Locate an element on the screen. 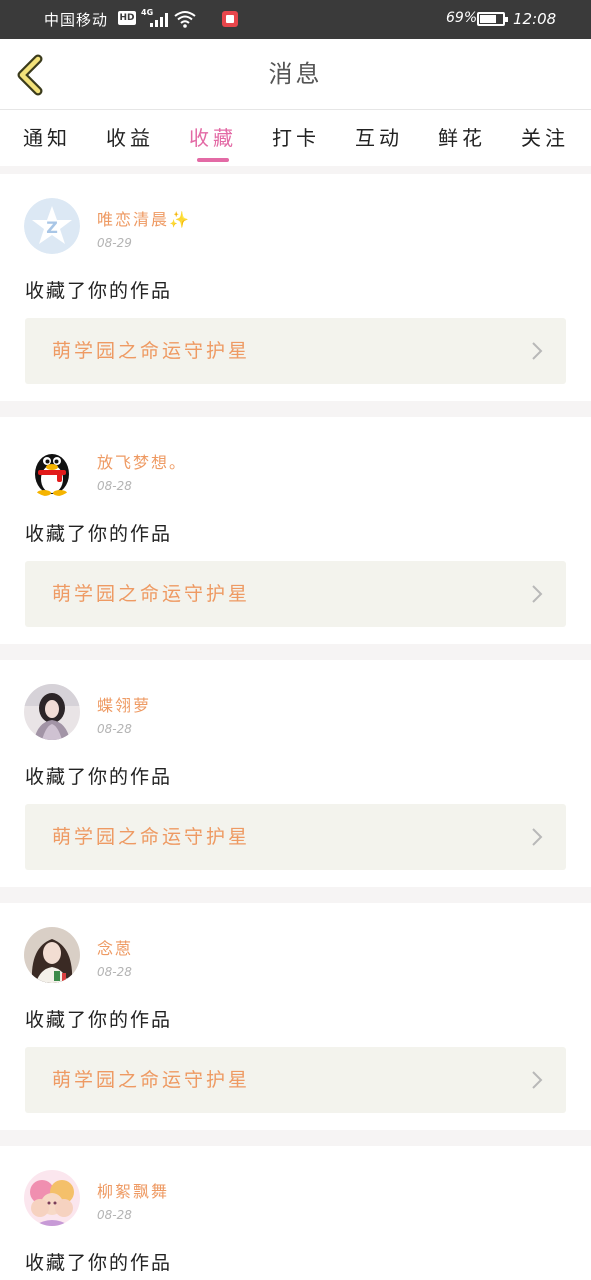  page-title: 消息 is located at coordinates (295, 74).